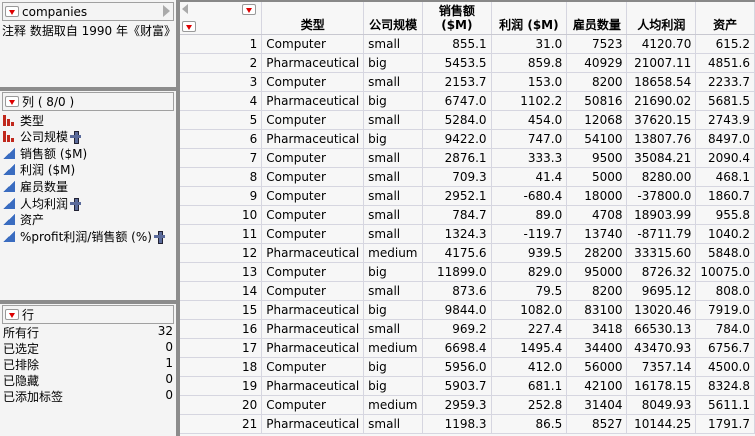  I want to click on cell: 7357.14, so click(661, 367).